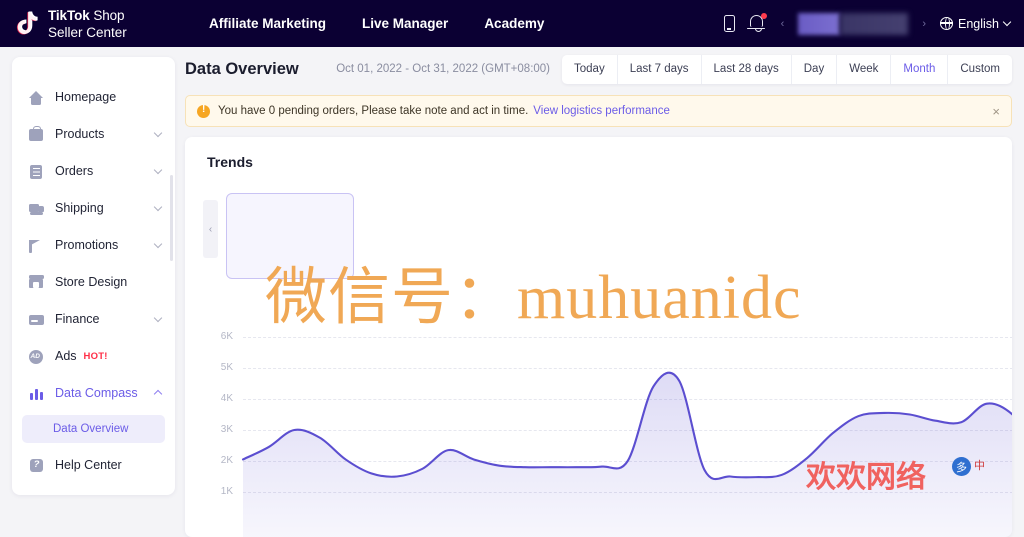  Describe the element at coordinates (74, 171) in the screenshot. I see `sidebar-item-label: Orders` at that location.